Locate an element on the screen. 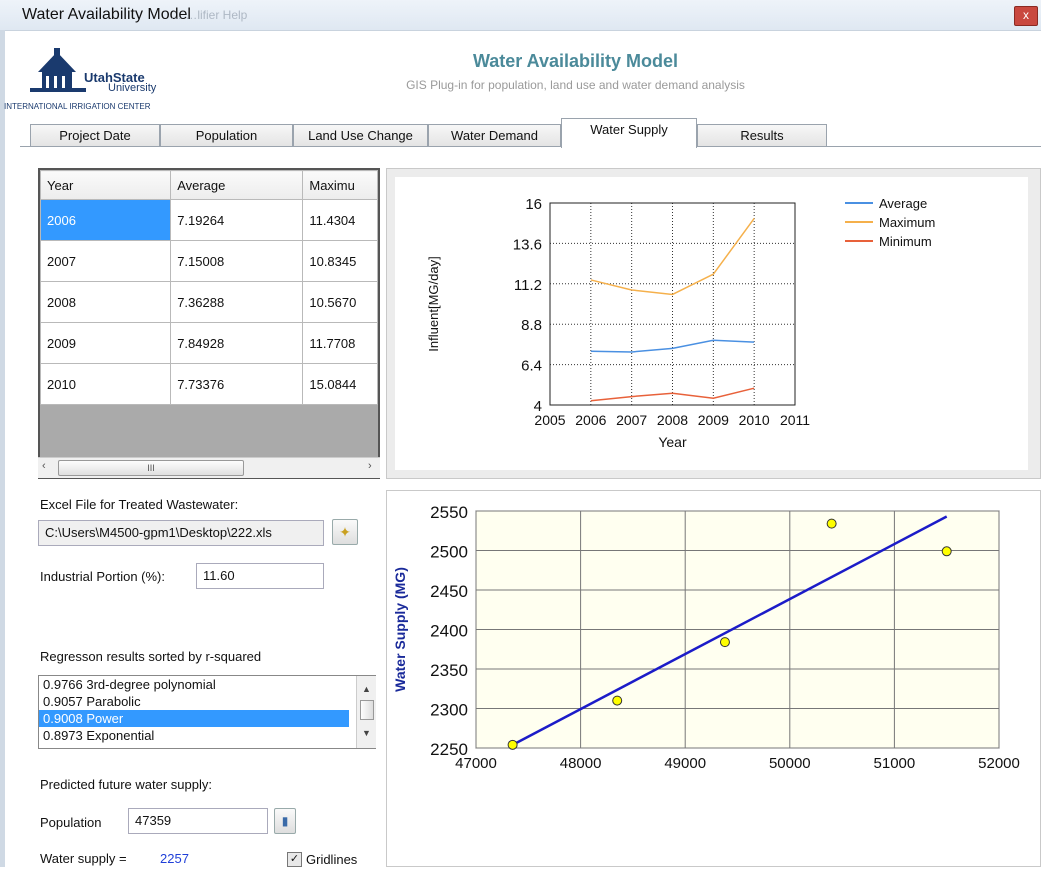 The image size is (1041, 871). scroll-left-icon: ‹ is located at coordinates (44, 466).